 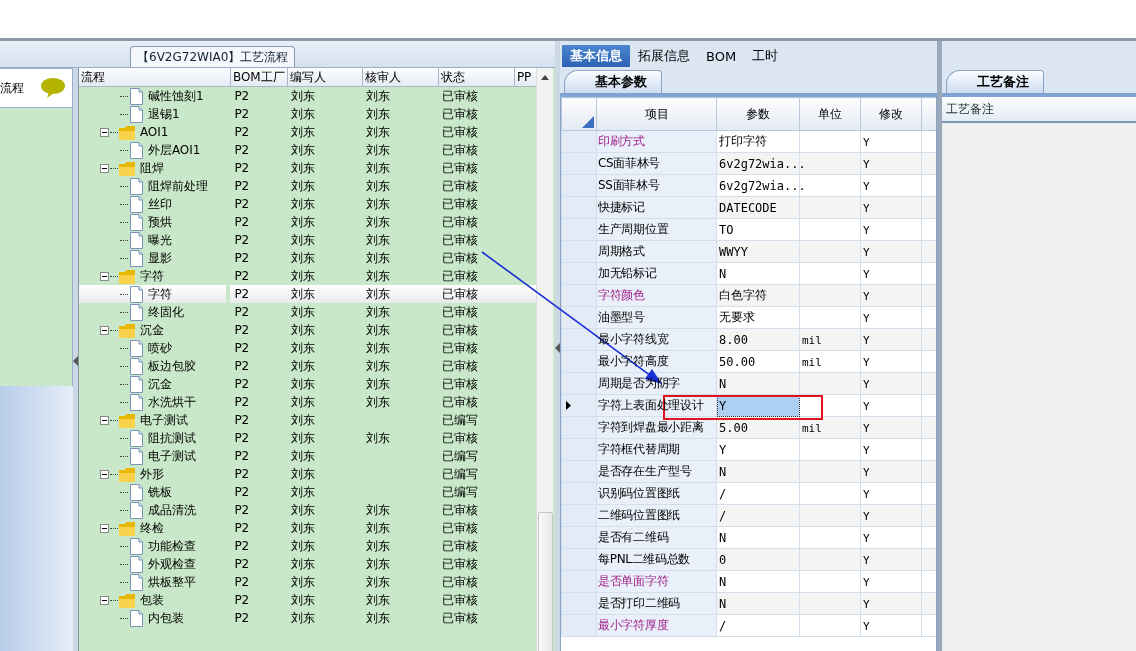 I want to click on tree-node-label: 铣板, so click(x=159, y=492).